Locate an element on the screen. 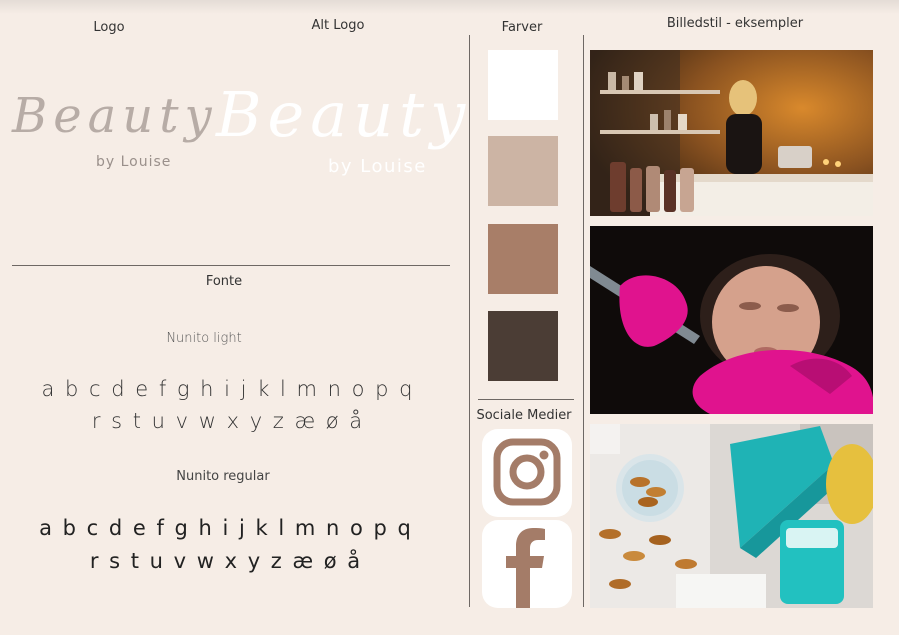 This screenshot has height=635, width=899. font-sample-light-line2: r s t u v w x y z æ ø å is located at coordinates (228, 421).